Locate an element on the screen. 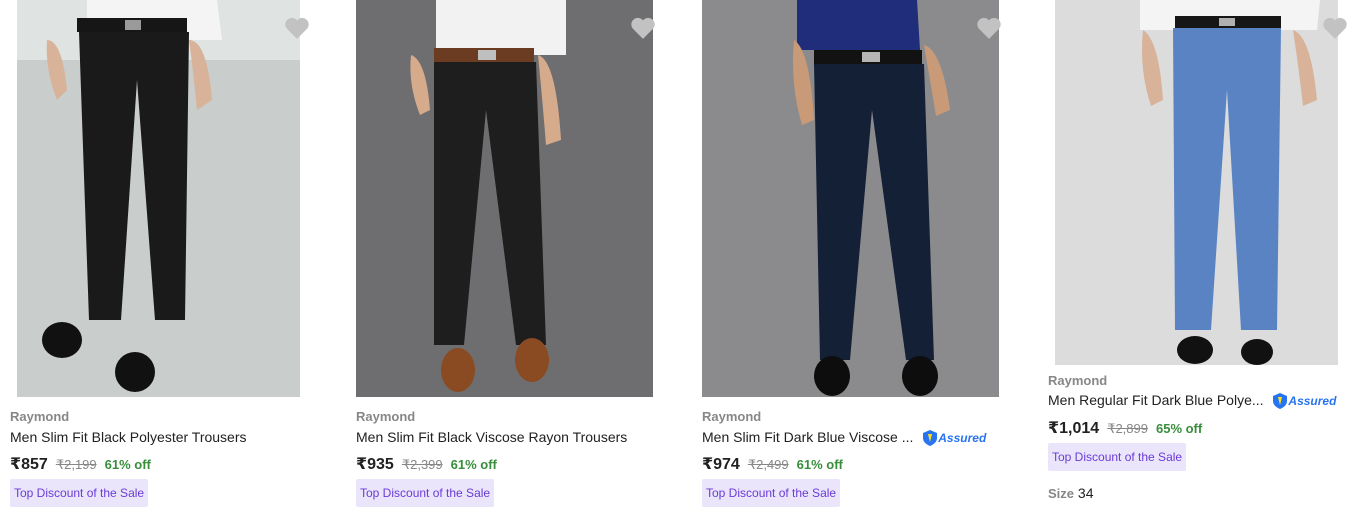 This screenshot has width=1365, height=515. selling-price: ₹1,014 is located at coordinates (1074, 428).